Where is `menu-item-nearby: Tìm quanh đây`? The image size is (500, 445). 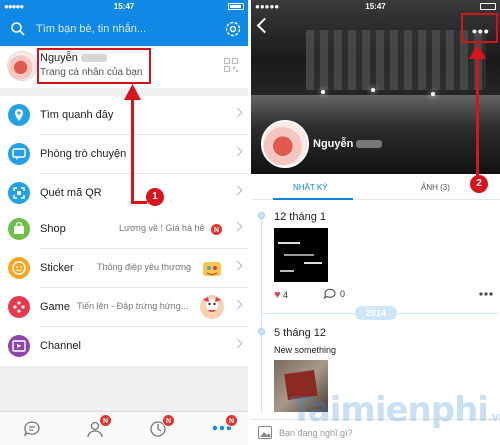 menu-item-nearby: Tìm quanh đây is located at coordinates (124, 115).